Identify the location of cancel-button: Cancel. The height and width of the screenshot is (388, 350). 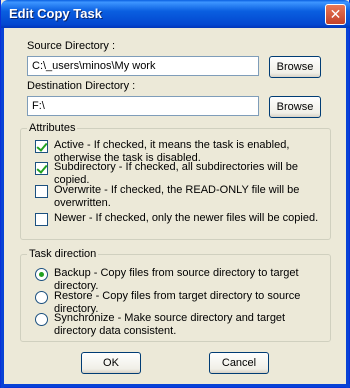
(239, 363).